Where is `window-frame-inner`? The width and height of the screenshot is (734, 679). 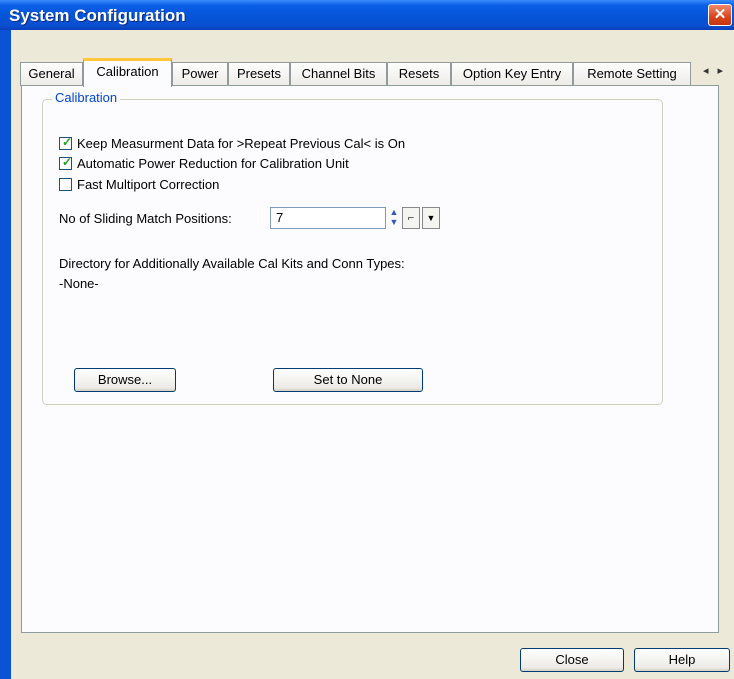
window-frame-inner is located at coordinates (12, 354).